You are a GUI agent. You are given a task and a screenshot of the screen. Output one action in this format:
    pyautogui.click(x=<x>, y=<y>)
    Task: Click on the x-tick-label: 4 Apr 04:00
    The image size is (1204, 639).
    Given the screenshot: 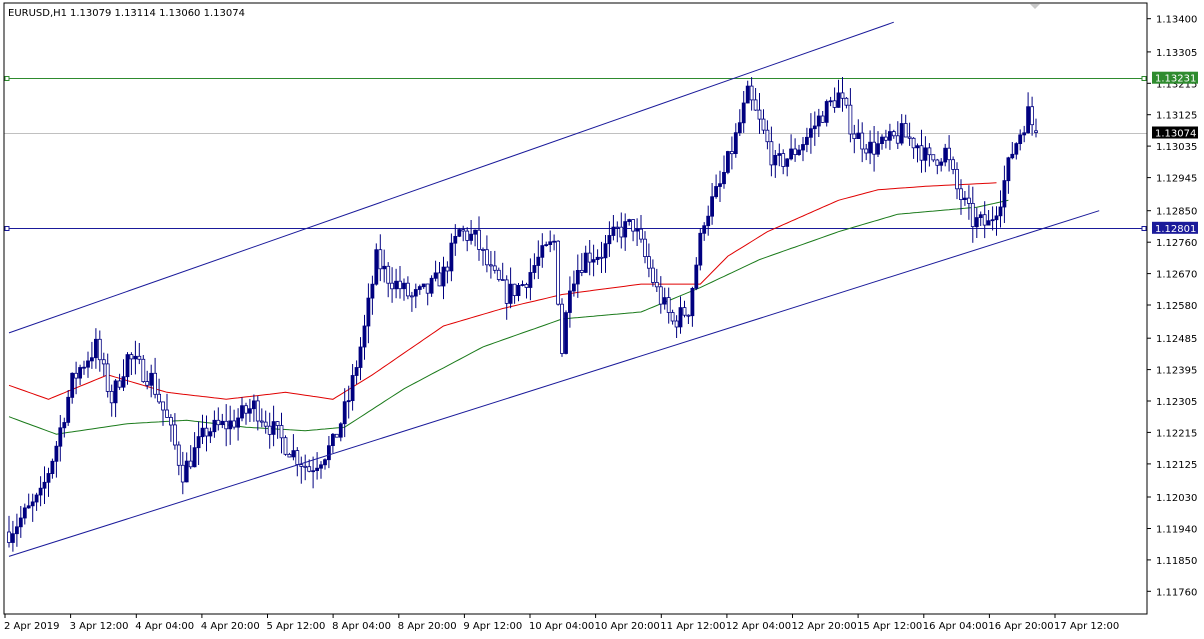 What is the action you would take?
    pyautogui.click(x=164, y=626)
    